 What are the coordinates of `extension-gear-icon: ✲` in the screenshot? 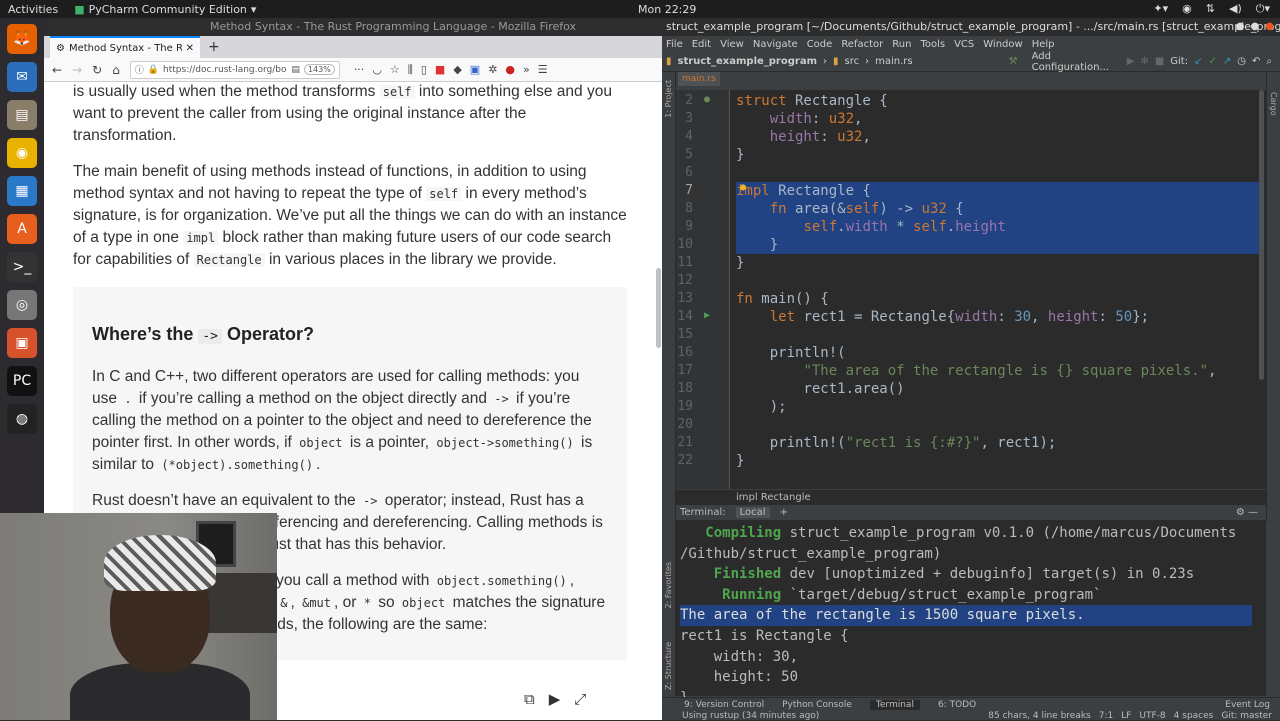 It's located at (492, 70).